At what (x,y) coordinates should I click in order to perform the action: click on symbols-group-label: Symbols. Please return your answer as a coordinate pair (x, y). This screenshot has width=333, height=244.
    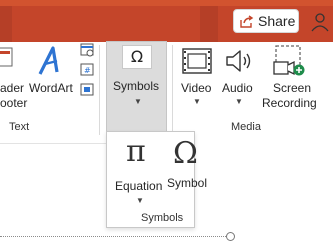
    Looking at the image, I should click on (162, 218).